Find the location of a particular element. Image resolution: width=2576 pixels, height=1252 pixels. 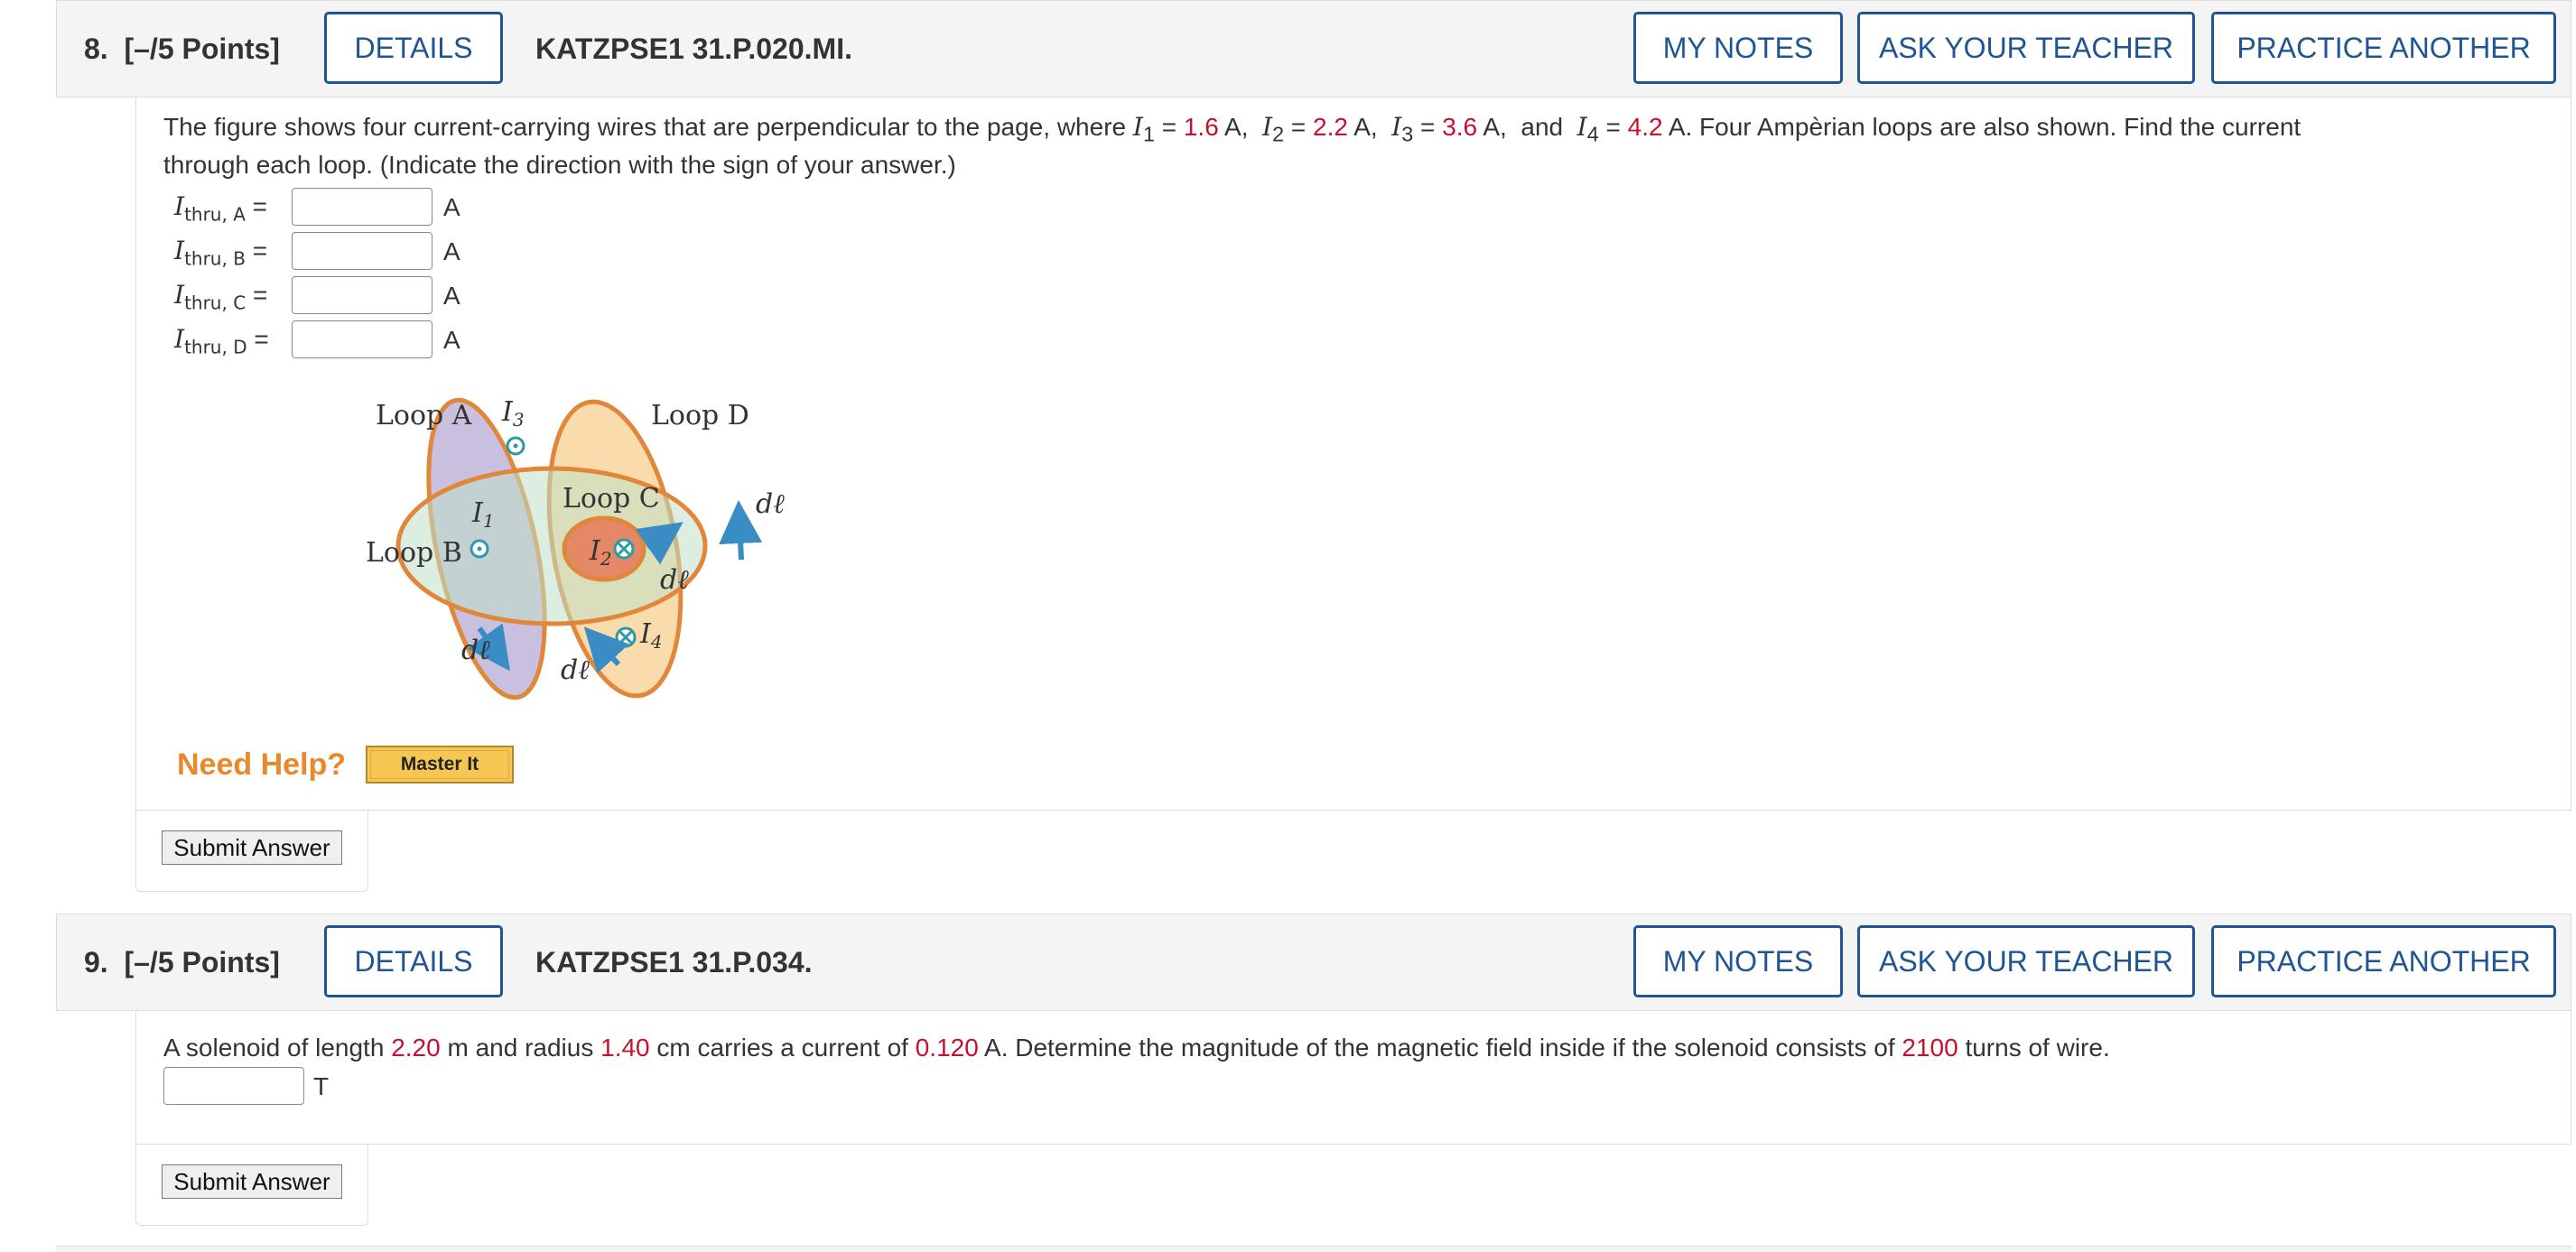

unit-label: T is located at coordinates (321, 1086).